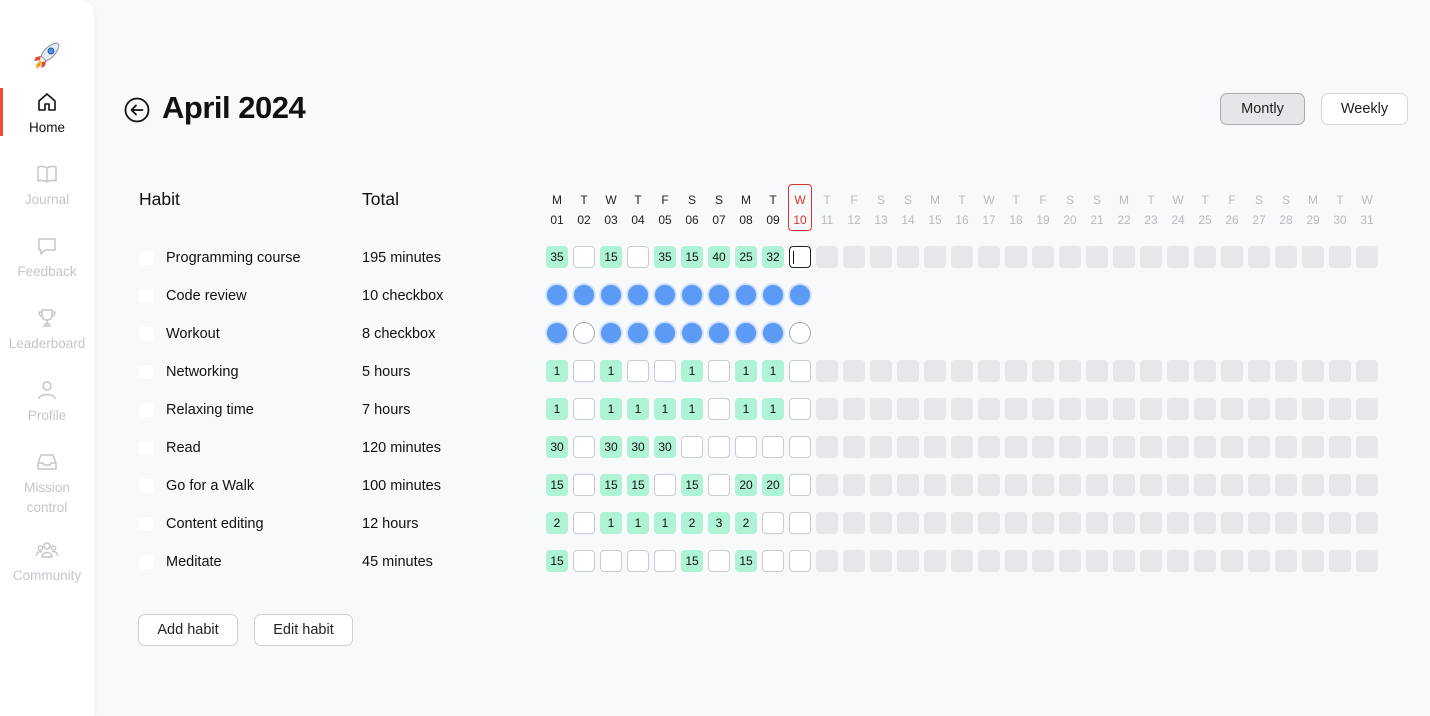 The width and height of the screenshot is (1430, 716). I want to click on sidebar-item-journal: Journal, so click(47, 186).